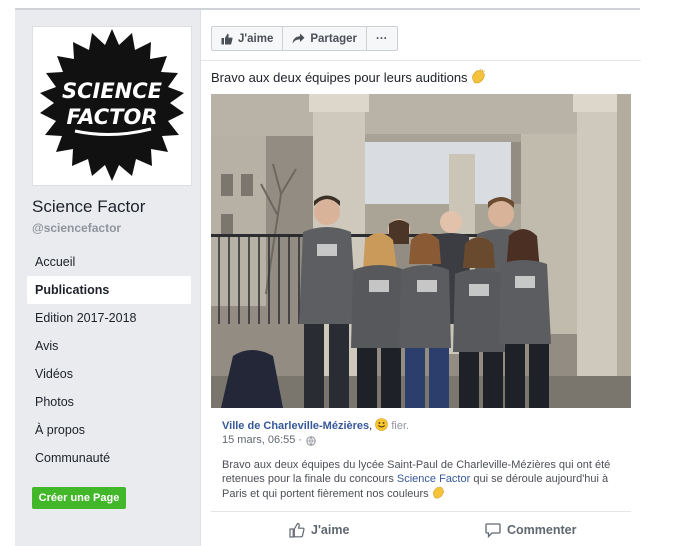  I want to click on shared-timestamp: 15 mars, 06:55 ·, so click(427, 440).